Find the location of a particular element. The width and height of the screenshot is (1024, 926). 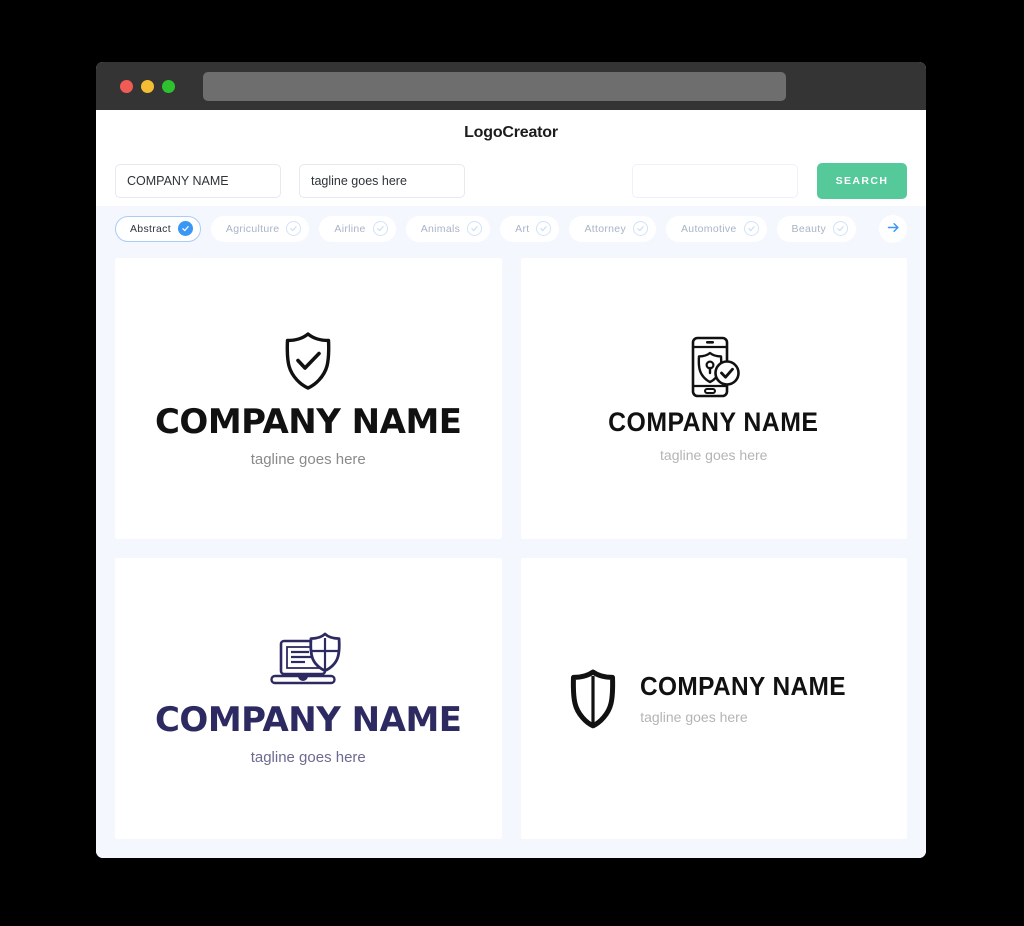

traffic-lights is located at coordinates (147, 86).